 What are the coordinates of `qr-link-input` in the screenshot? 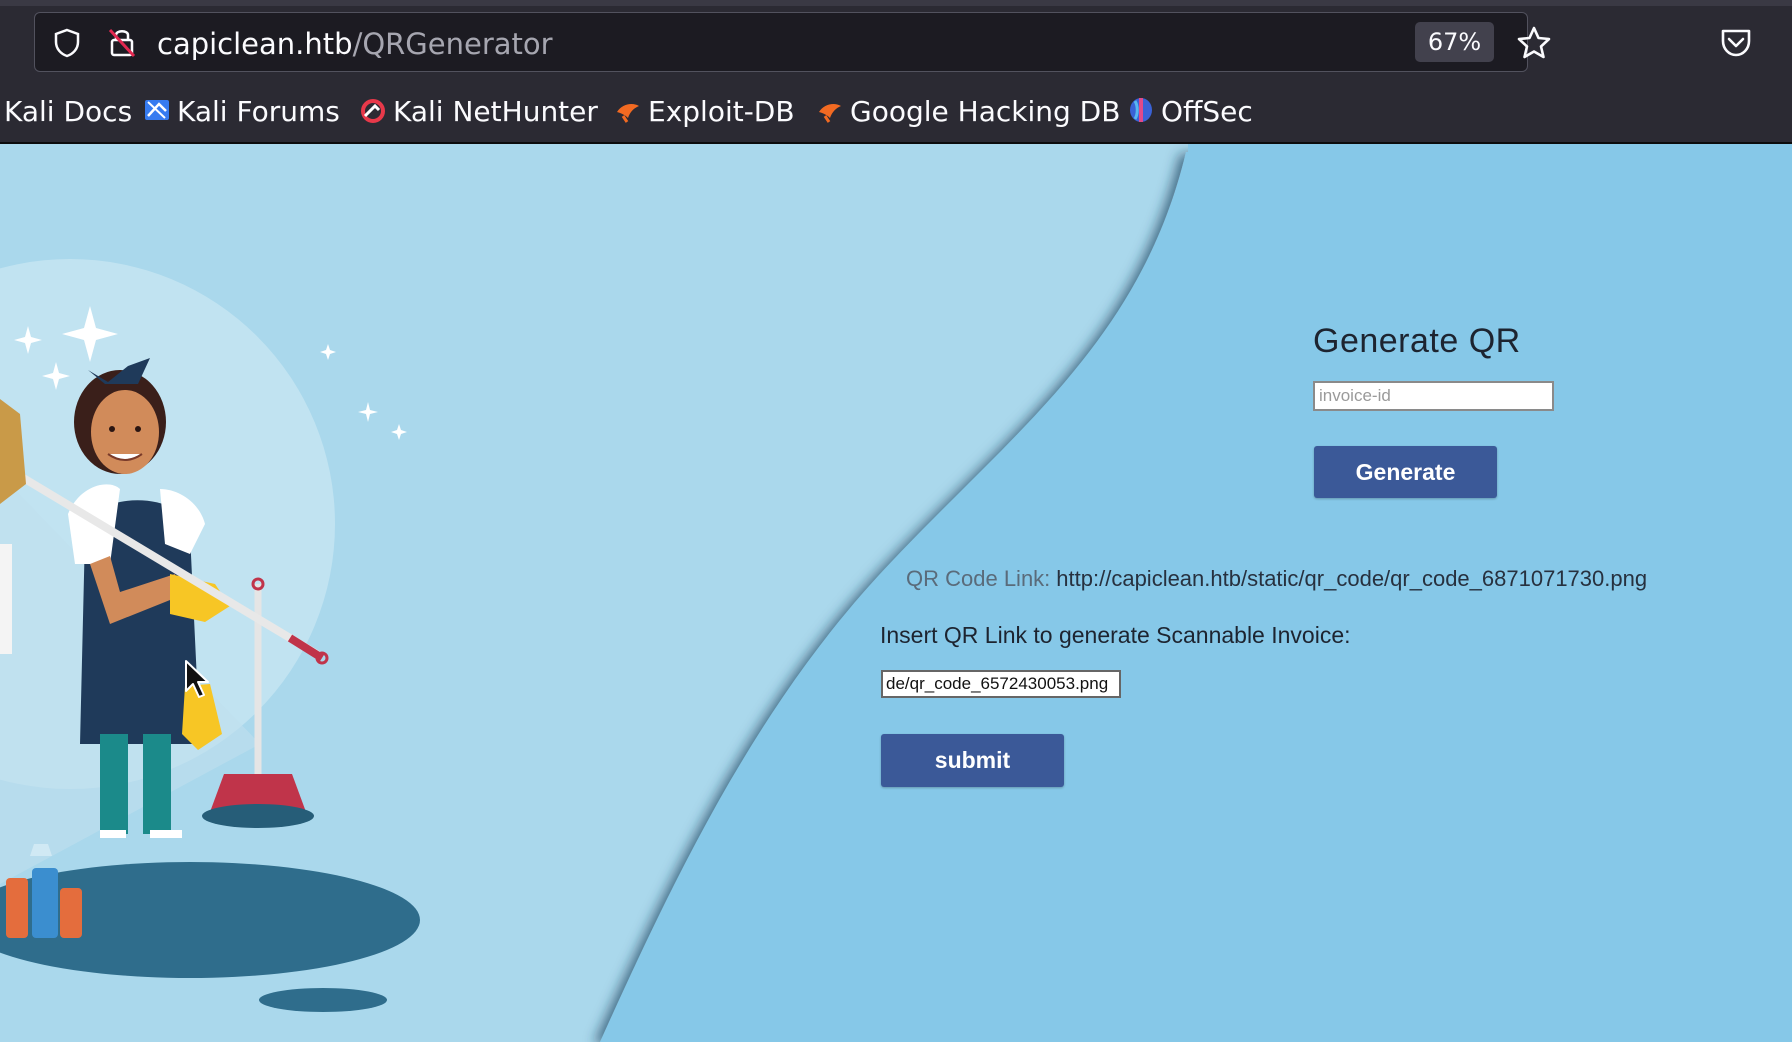 It's located at (1001, 684).